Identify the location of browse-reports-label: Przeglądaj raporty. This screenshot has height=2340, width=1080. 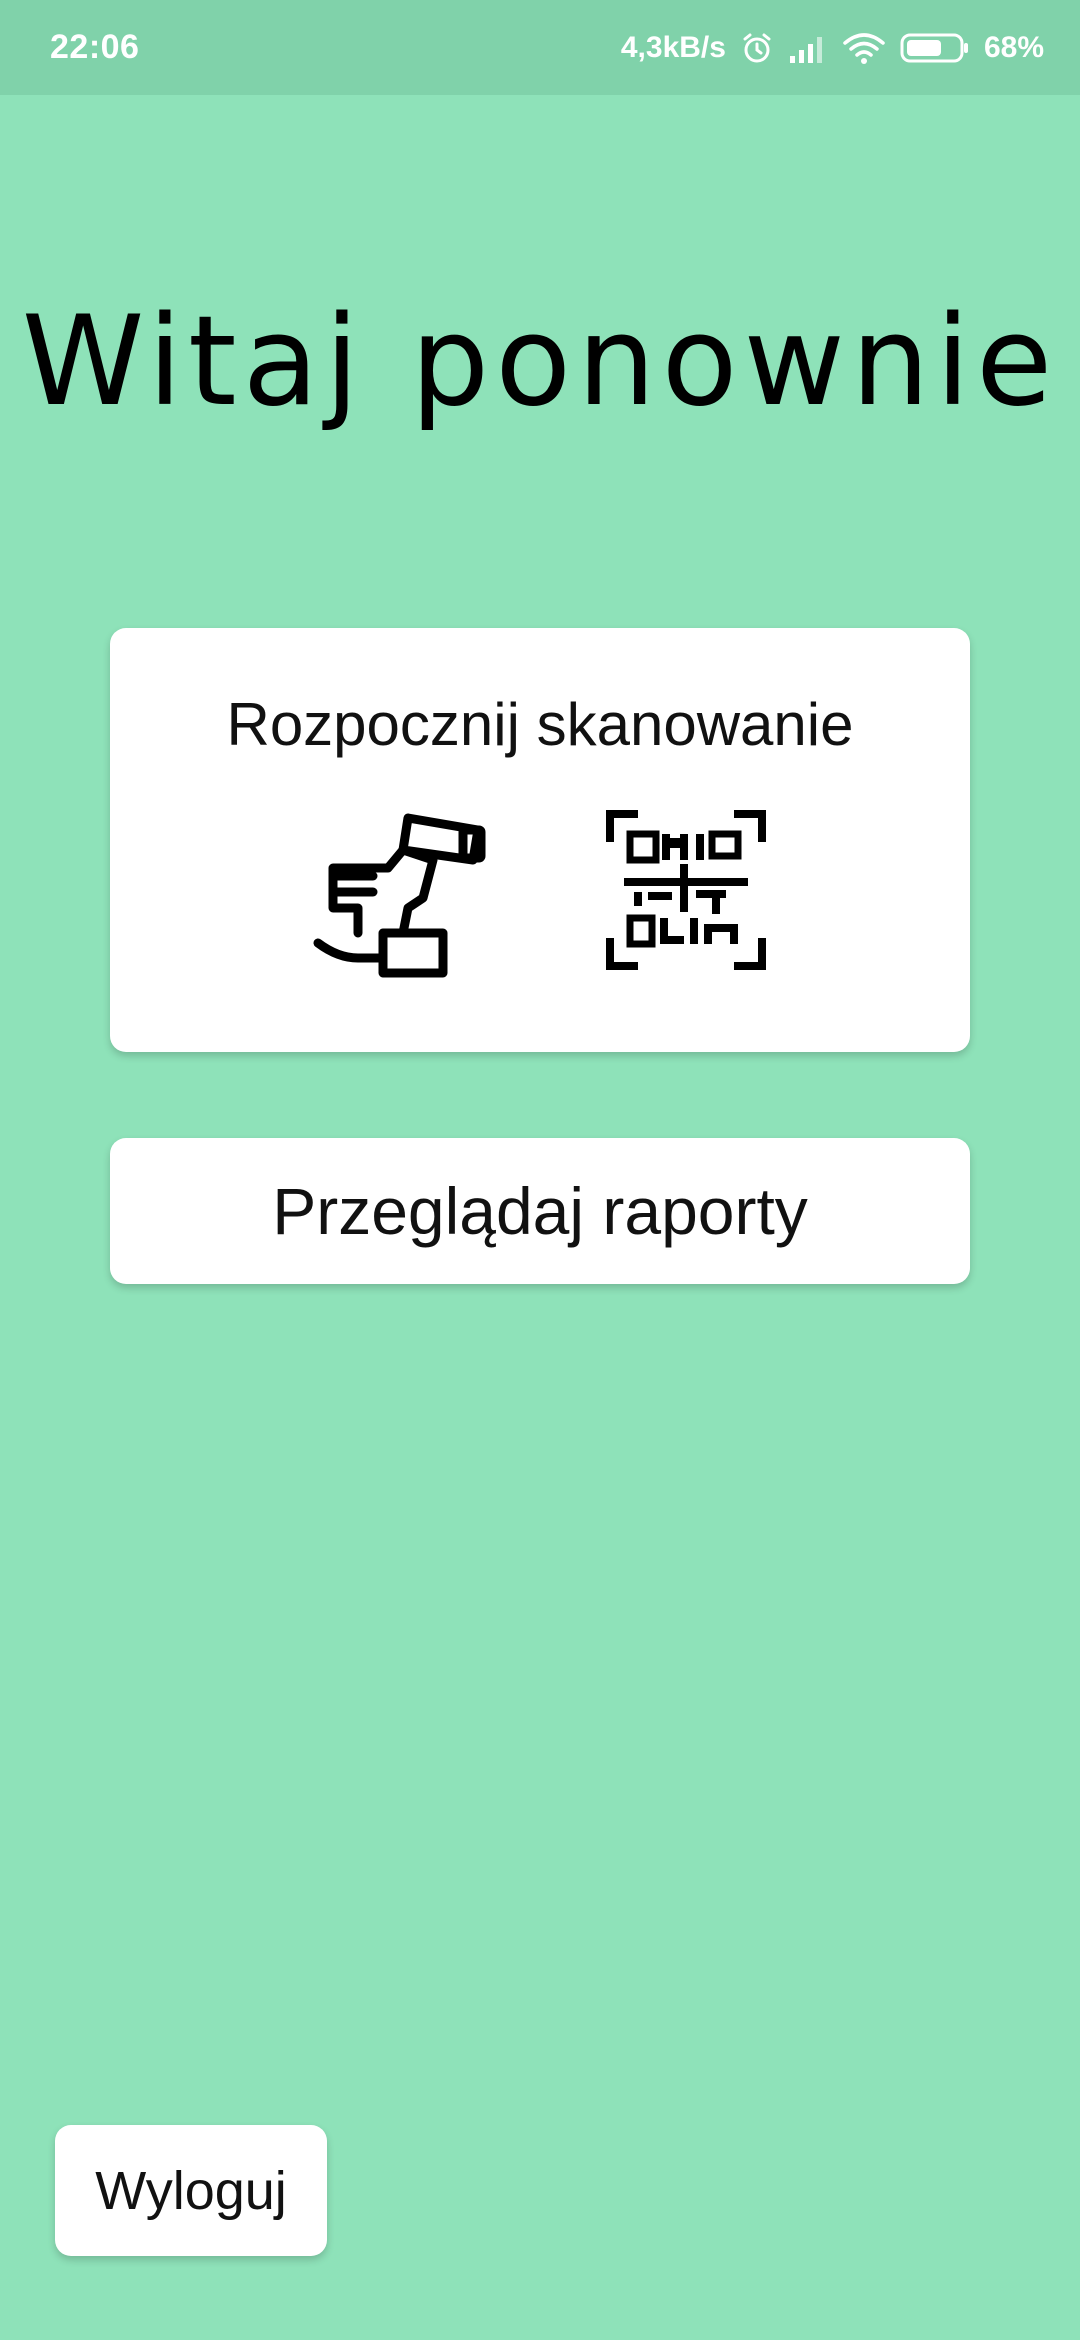
(540, 1211).